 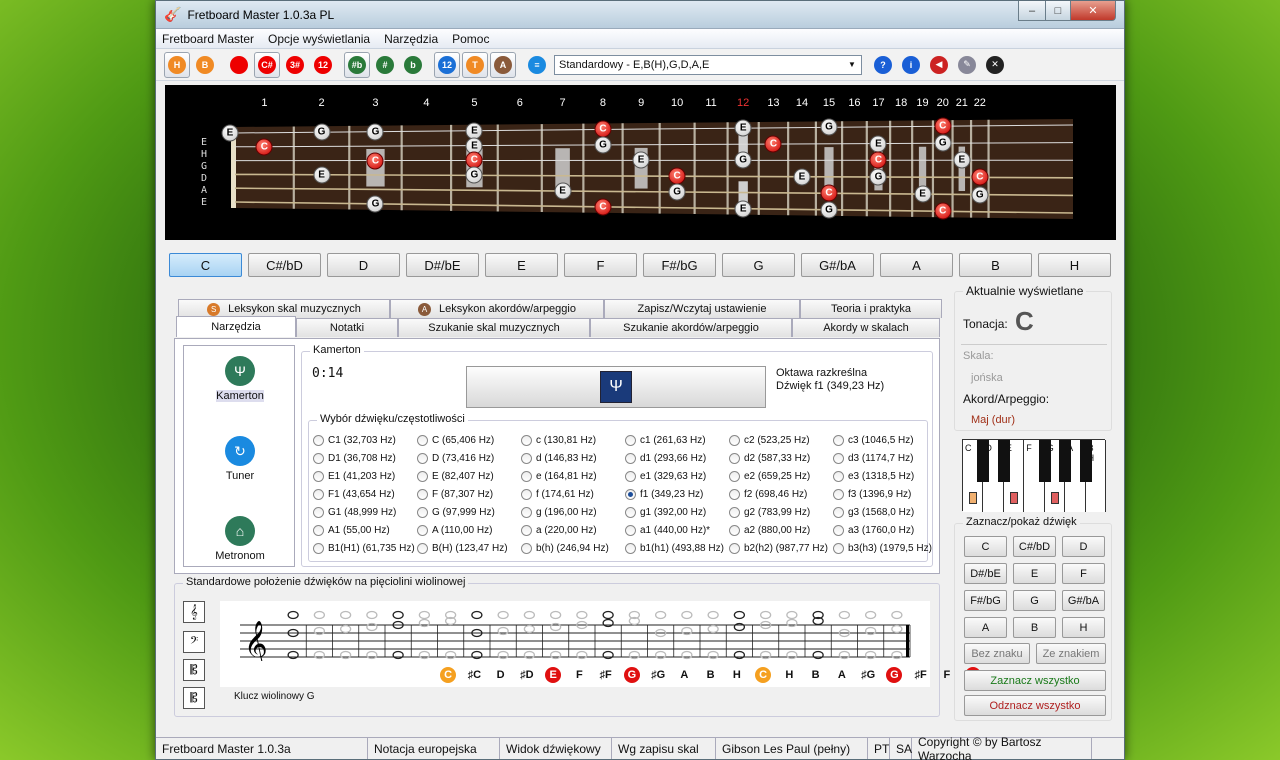 What do you see at coordinates (559, 512) in the screenshot?
I see `frequency-option: g (196,00 Hz)` at bounding box center [559, 512].